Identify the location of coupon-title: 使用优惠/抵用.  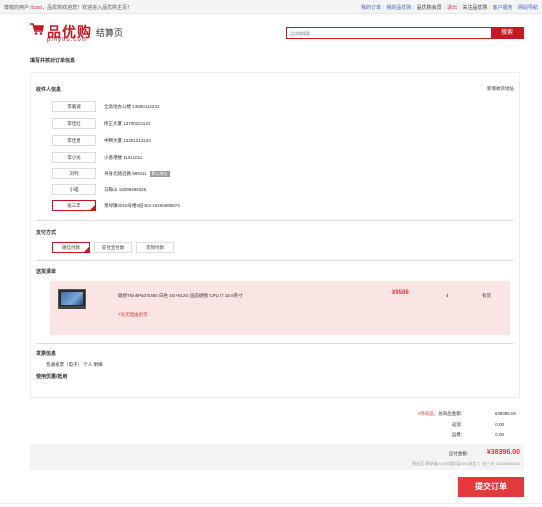
(51, 376).